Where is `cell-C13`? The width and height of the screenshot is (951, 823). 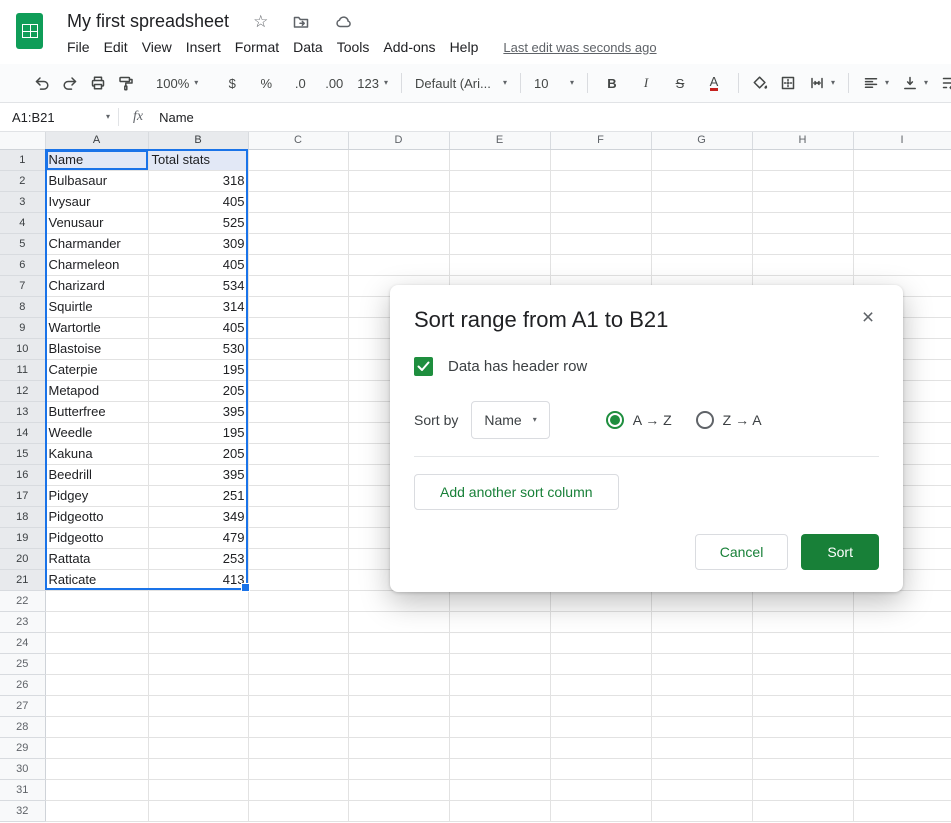 cell-C13 is located at coordinates (298, 412).